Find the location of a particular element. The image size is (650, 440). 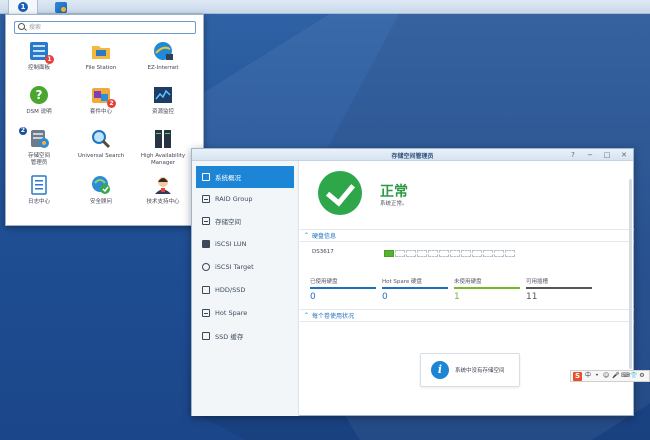

sidebar-item-label: SSD 缓存 is located at coordinates (229, 337).